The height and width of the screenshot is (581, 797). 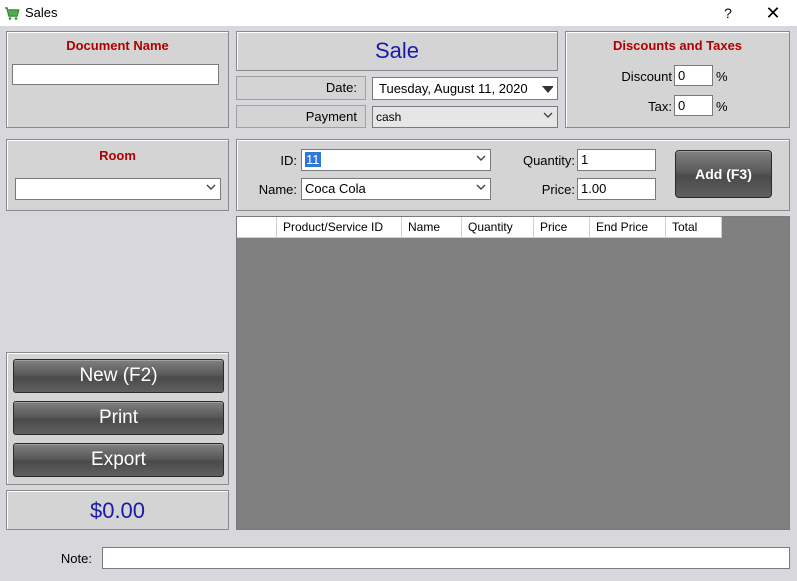 What do you see at coordinates (12, 13) in the screenshot?
I see `shopping-cart-icon` at bounding box center [12, 13].